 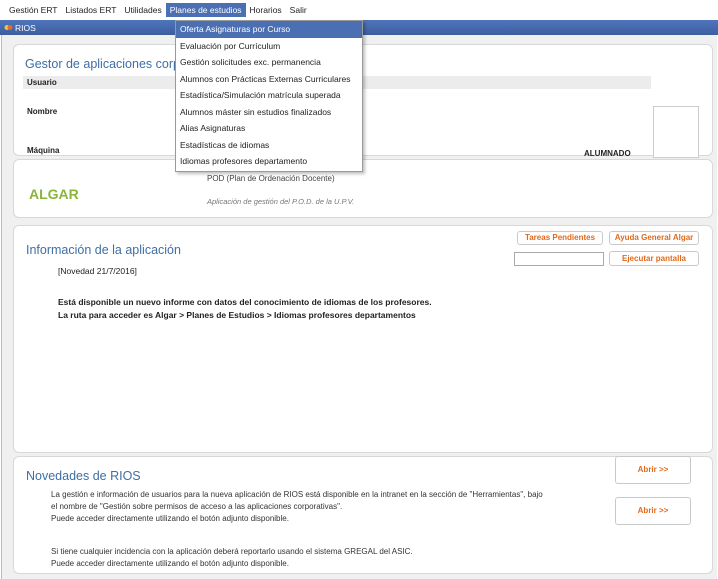 What do you see at coordinates (607, 153) in the screenshot?
I see `user-group-label: ALUMNADO` at bounding box center [607, 153].